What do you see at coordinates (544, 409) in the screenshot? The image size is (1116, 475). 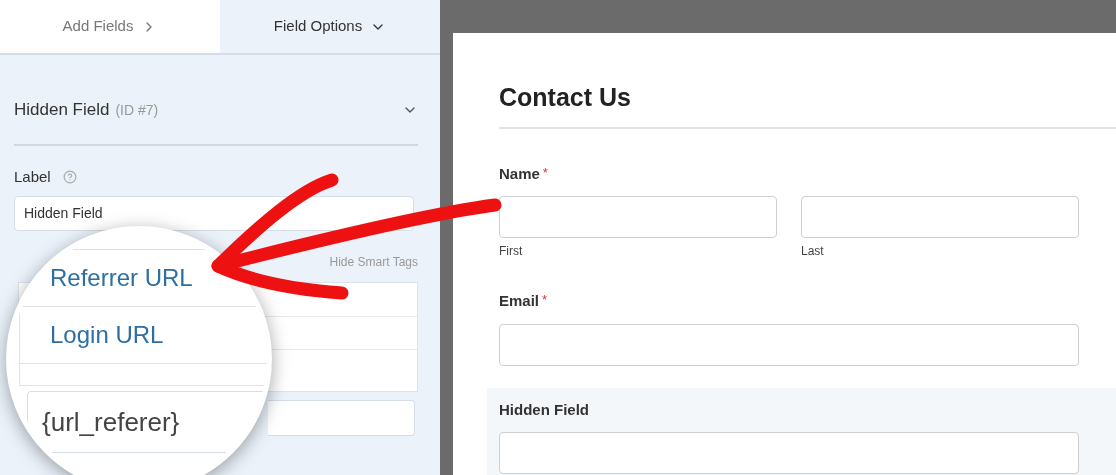 I see `field-label: Hidden Field` at bounding box center [544, 409].